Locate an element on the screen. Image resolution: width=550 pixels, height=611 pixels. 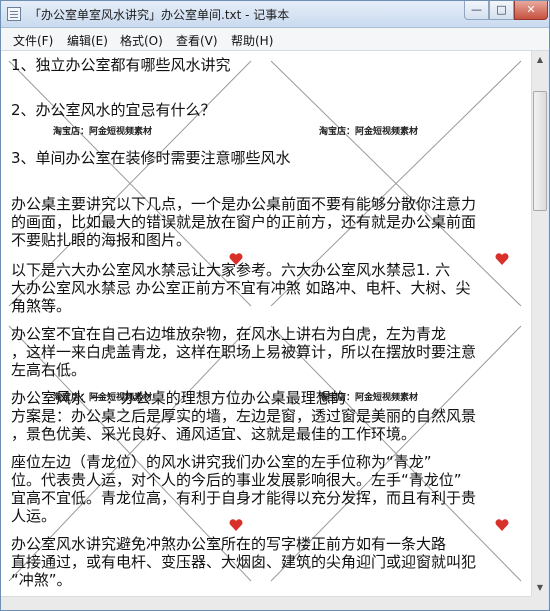
scroll-down-icon: ▼ is located at coordinates (540, 587).